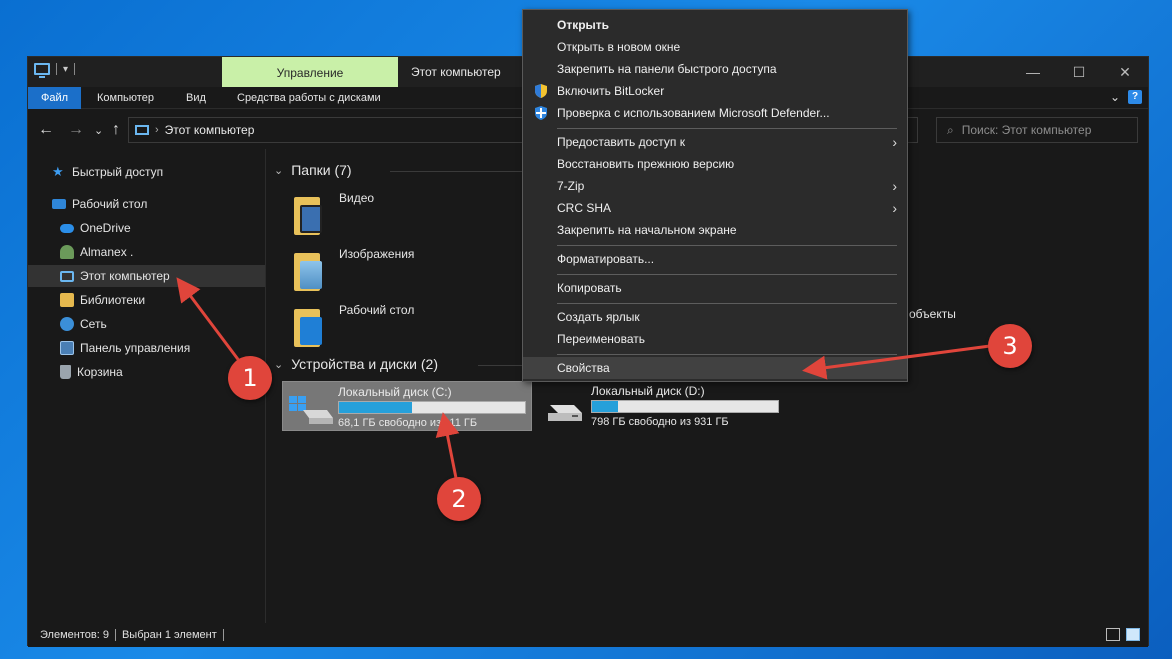 The height and width of the screenshot is (659, 1172). What do you see at coordinates (116, 130) in the screenshot?
I see `up-arrow-icon: ↑` at bounding box center [116, 130].